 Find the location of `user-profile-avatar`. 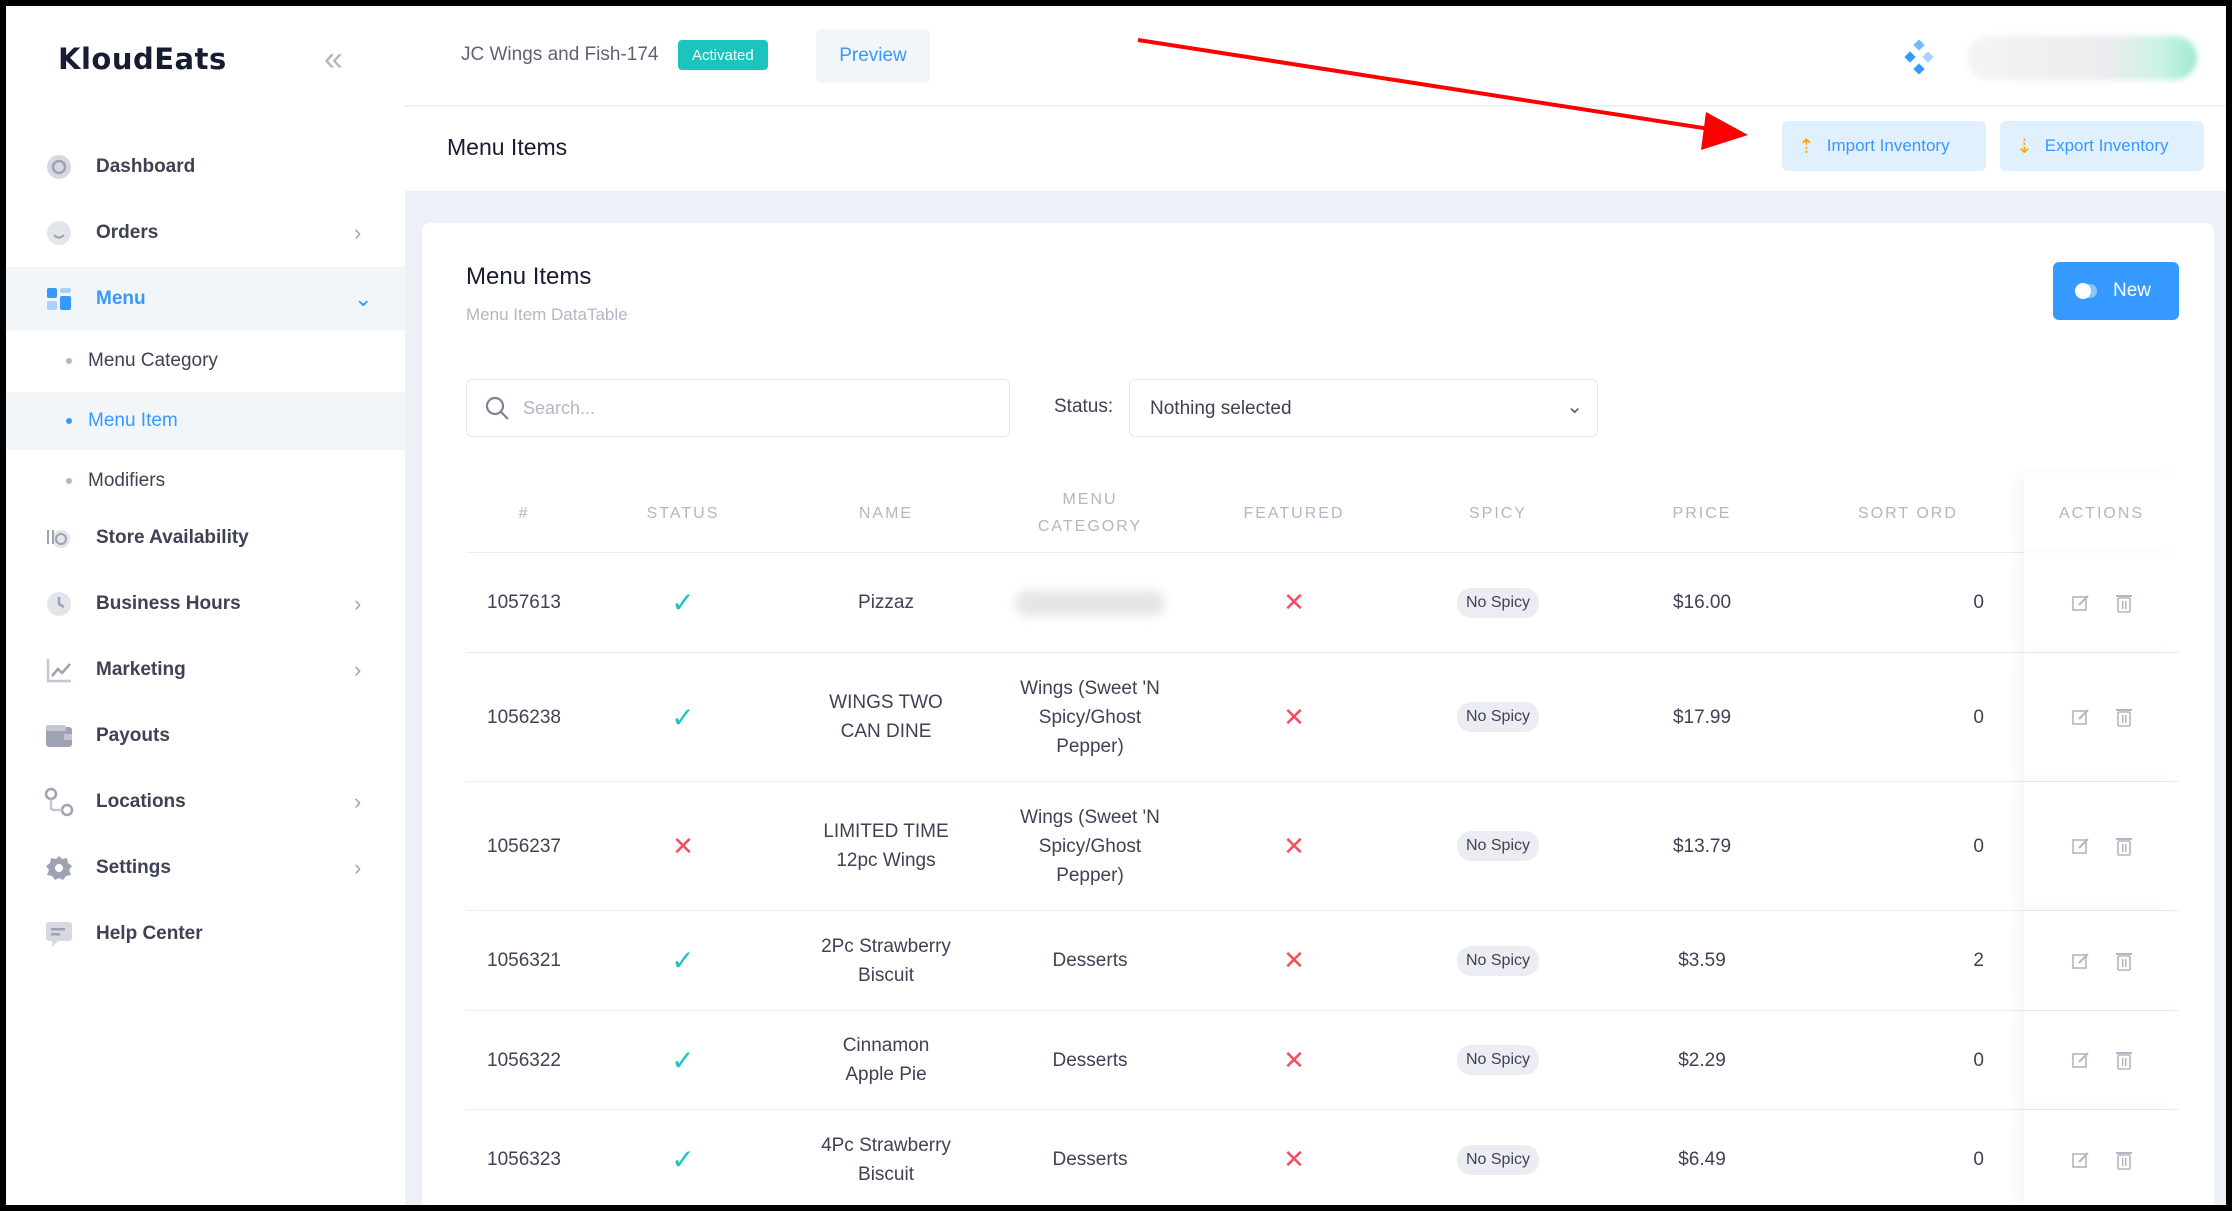

user-profile-avatar is located at coordinates (2082, 58).